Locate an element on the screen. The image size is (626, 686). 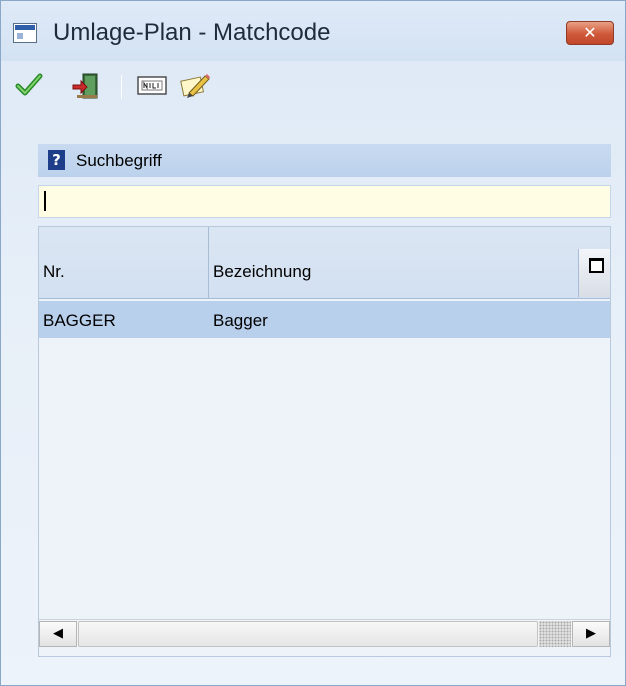
column-header-nr: Nr. is located at coordinates (124, 263).